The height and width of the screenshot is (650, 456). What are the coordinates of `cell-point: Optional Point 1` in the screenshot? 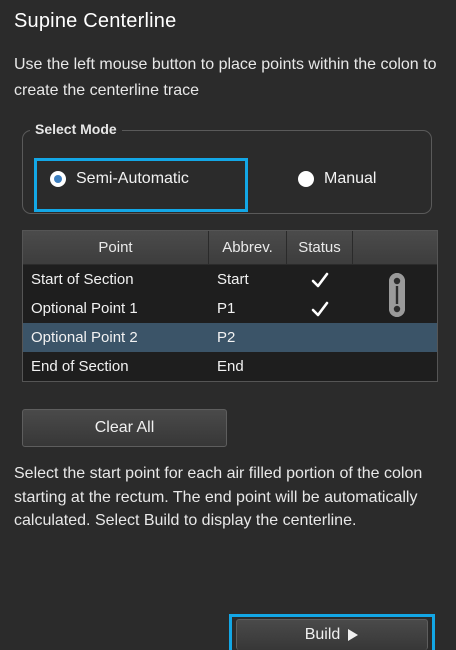 It's located at (84, 308).